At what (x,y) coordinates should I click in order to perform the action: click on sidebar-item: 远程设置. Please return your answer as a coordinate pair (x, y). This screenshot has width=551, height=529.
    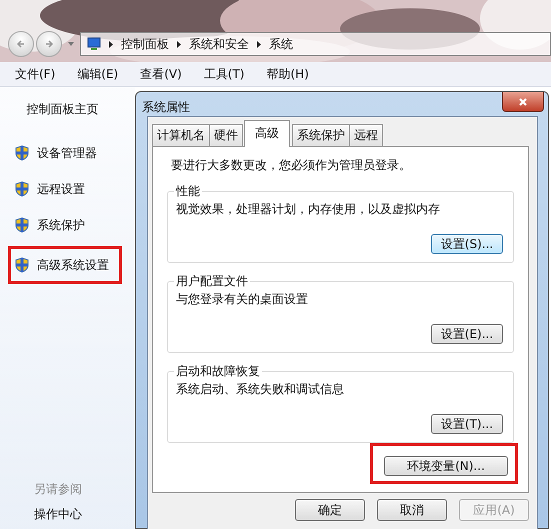
    Looking at the image, I should click on (65, 189).